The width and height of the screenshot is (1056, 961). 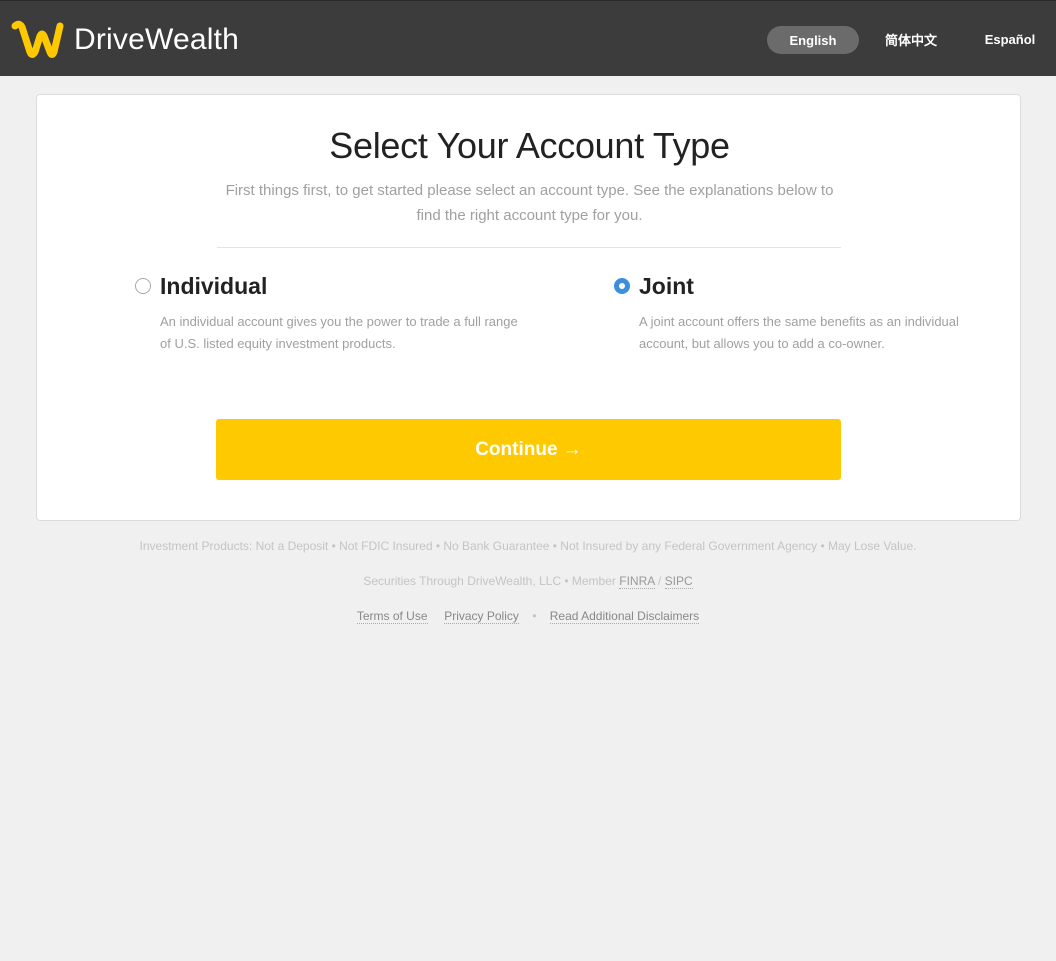 I want to click on privacy-policy-link: Privacy Policy, so click(x=481, y=616).